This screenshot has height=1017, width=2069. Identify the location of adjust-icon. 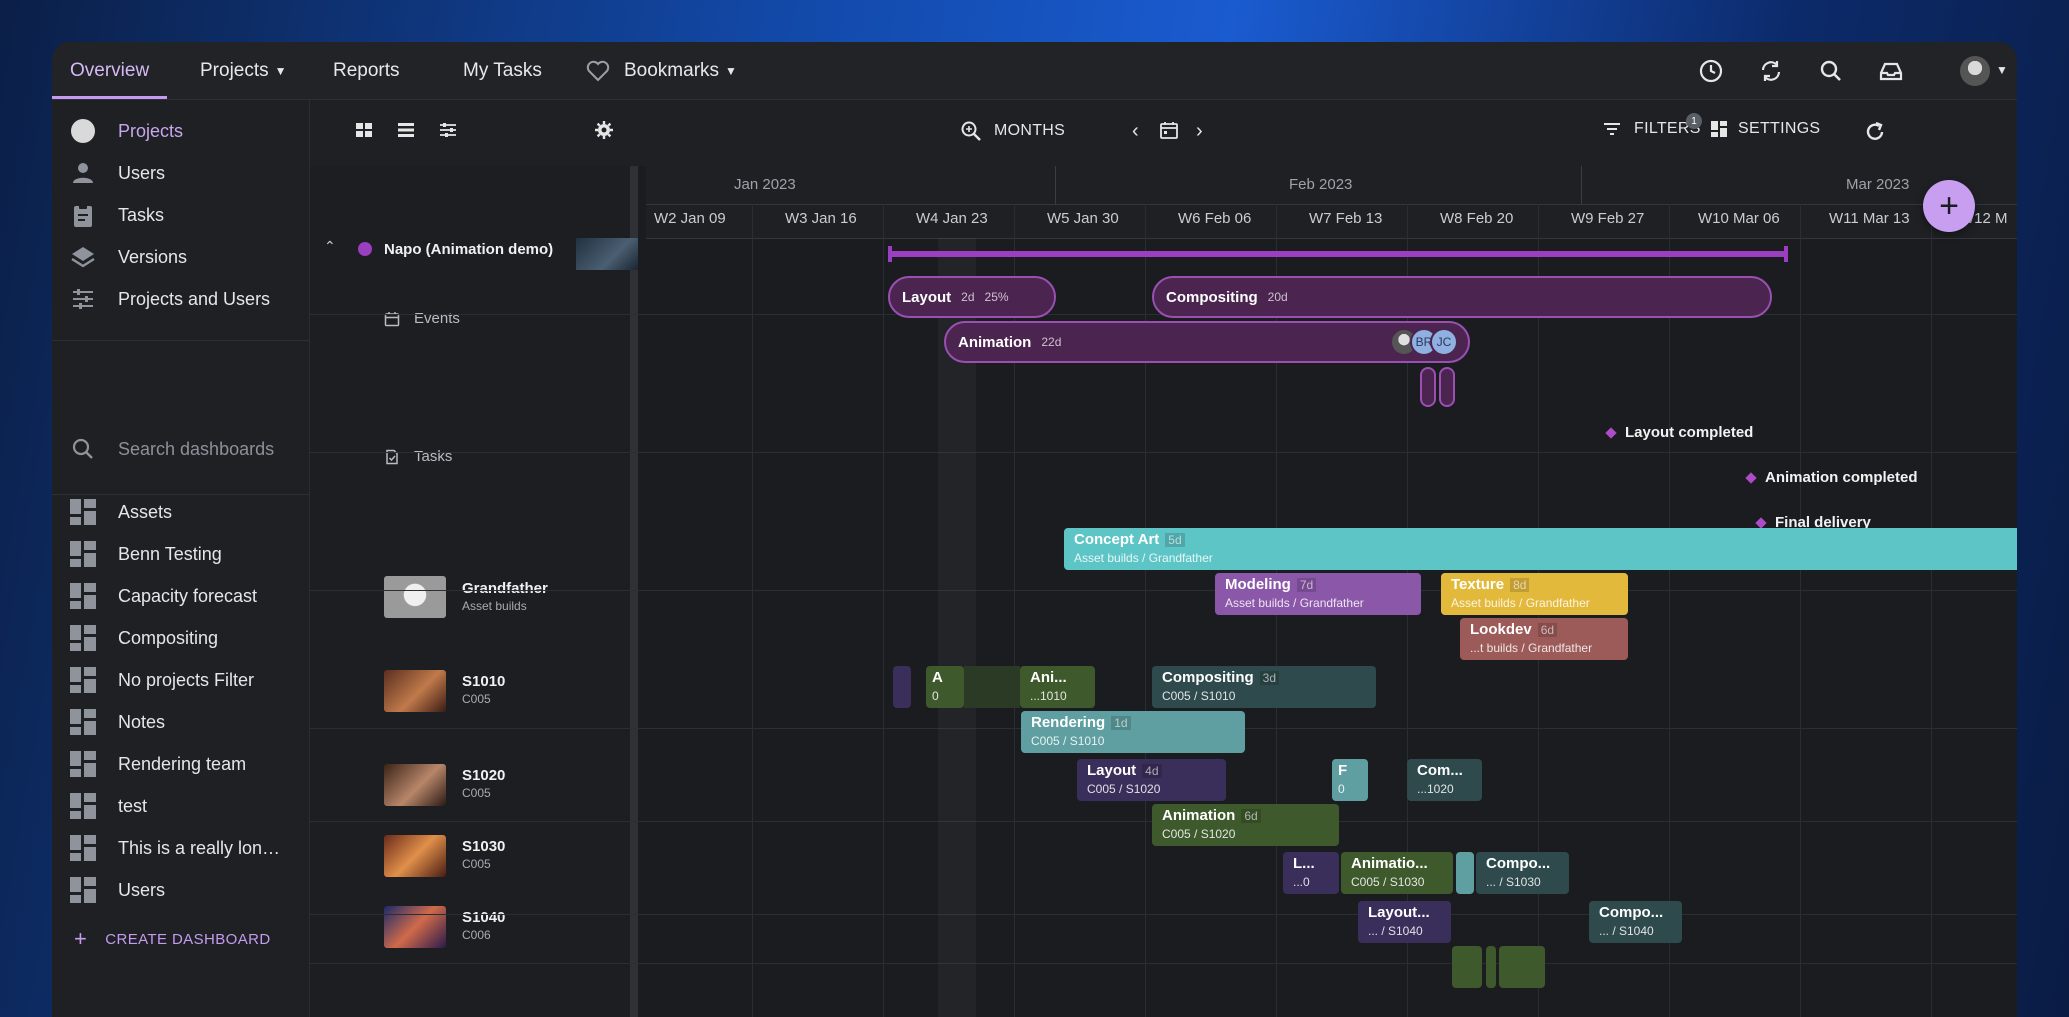
(448, 130).